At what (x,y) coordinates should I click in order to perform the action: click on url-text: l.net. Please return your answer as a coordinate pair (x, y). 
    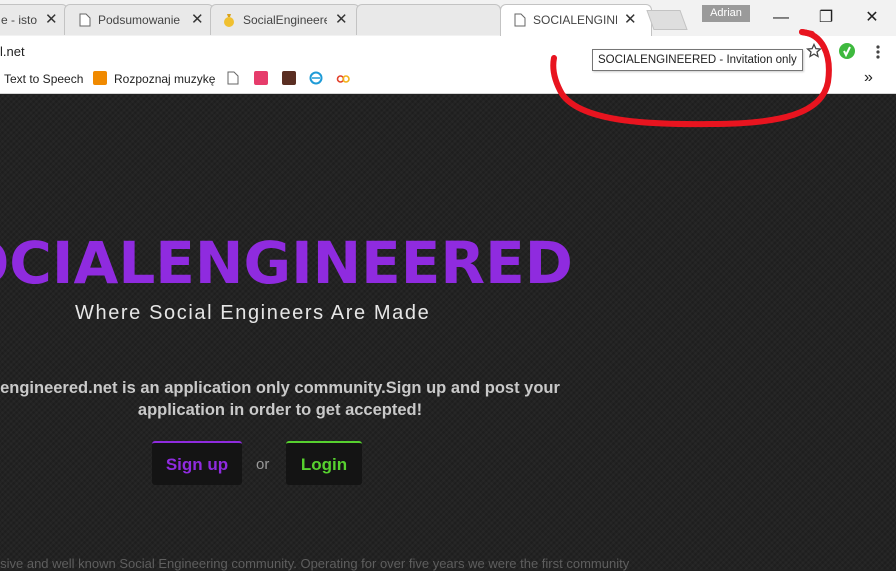
    Looking at the image, I should click on (12, 51).